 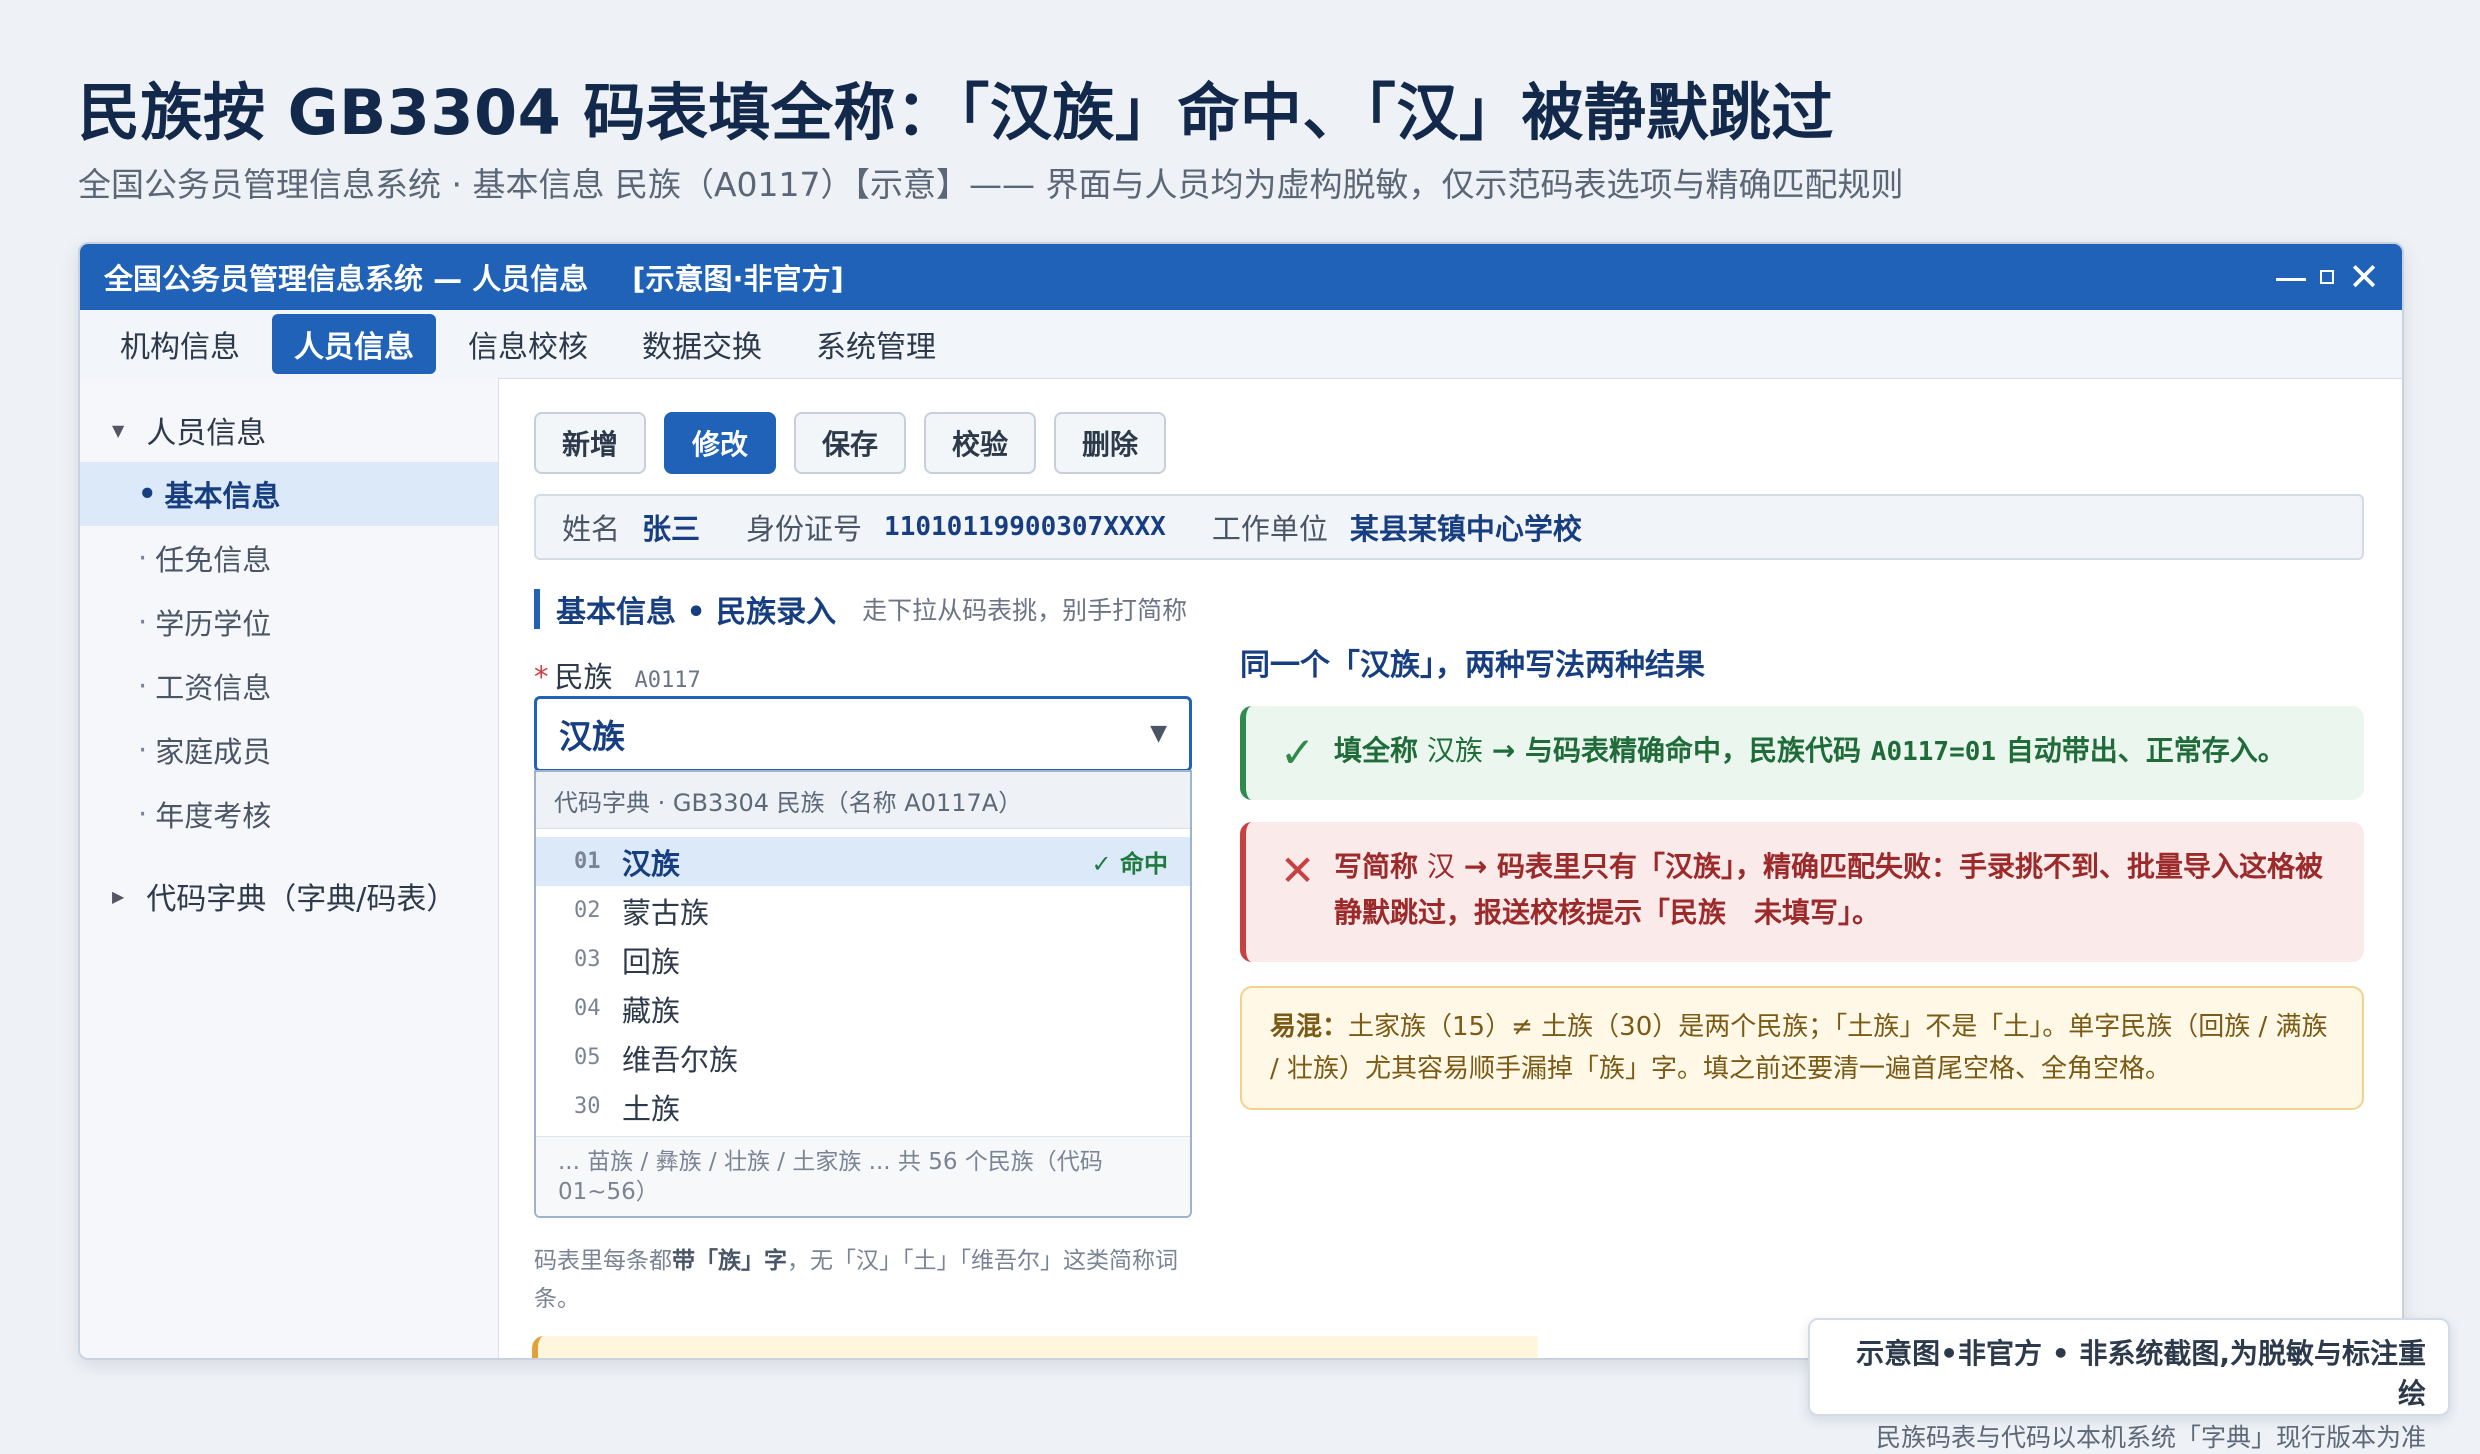 What do you see at coordinates (289, 558) in the screenshot?
I see `sidebar-item-appointment: · 任免信息` at bounding box center [289, 558].